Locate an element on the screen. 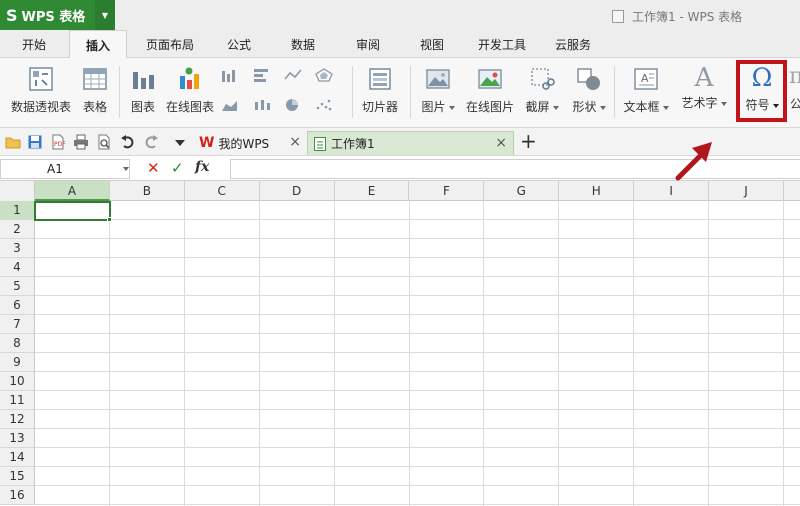 The width and height of the screenshot is (800, 506). menu-bar: 开始 插入 页面布局 公式 数据 审阅 视图 开发工具 云服务 is located at coordinates (400, 44).